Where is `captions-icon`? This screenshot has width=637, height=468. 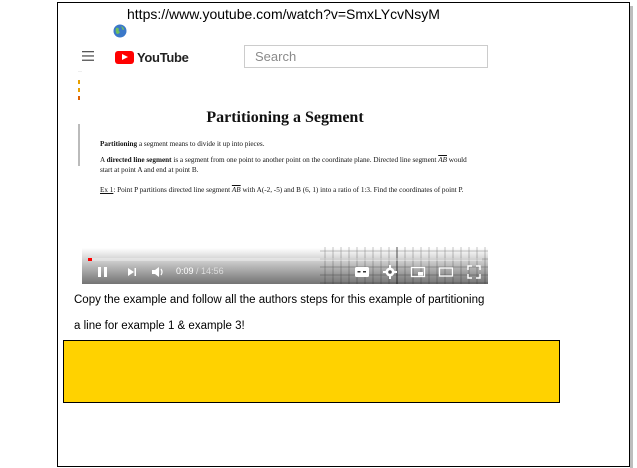 captions-icon is located at coordinates (362, 272).